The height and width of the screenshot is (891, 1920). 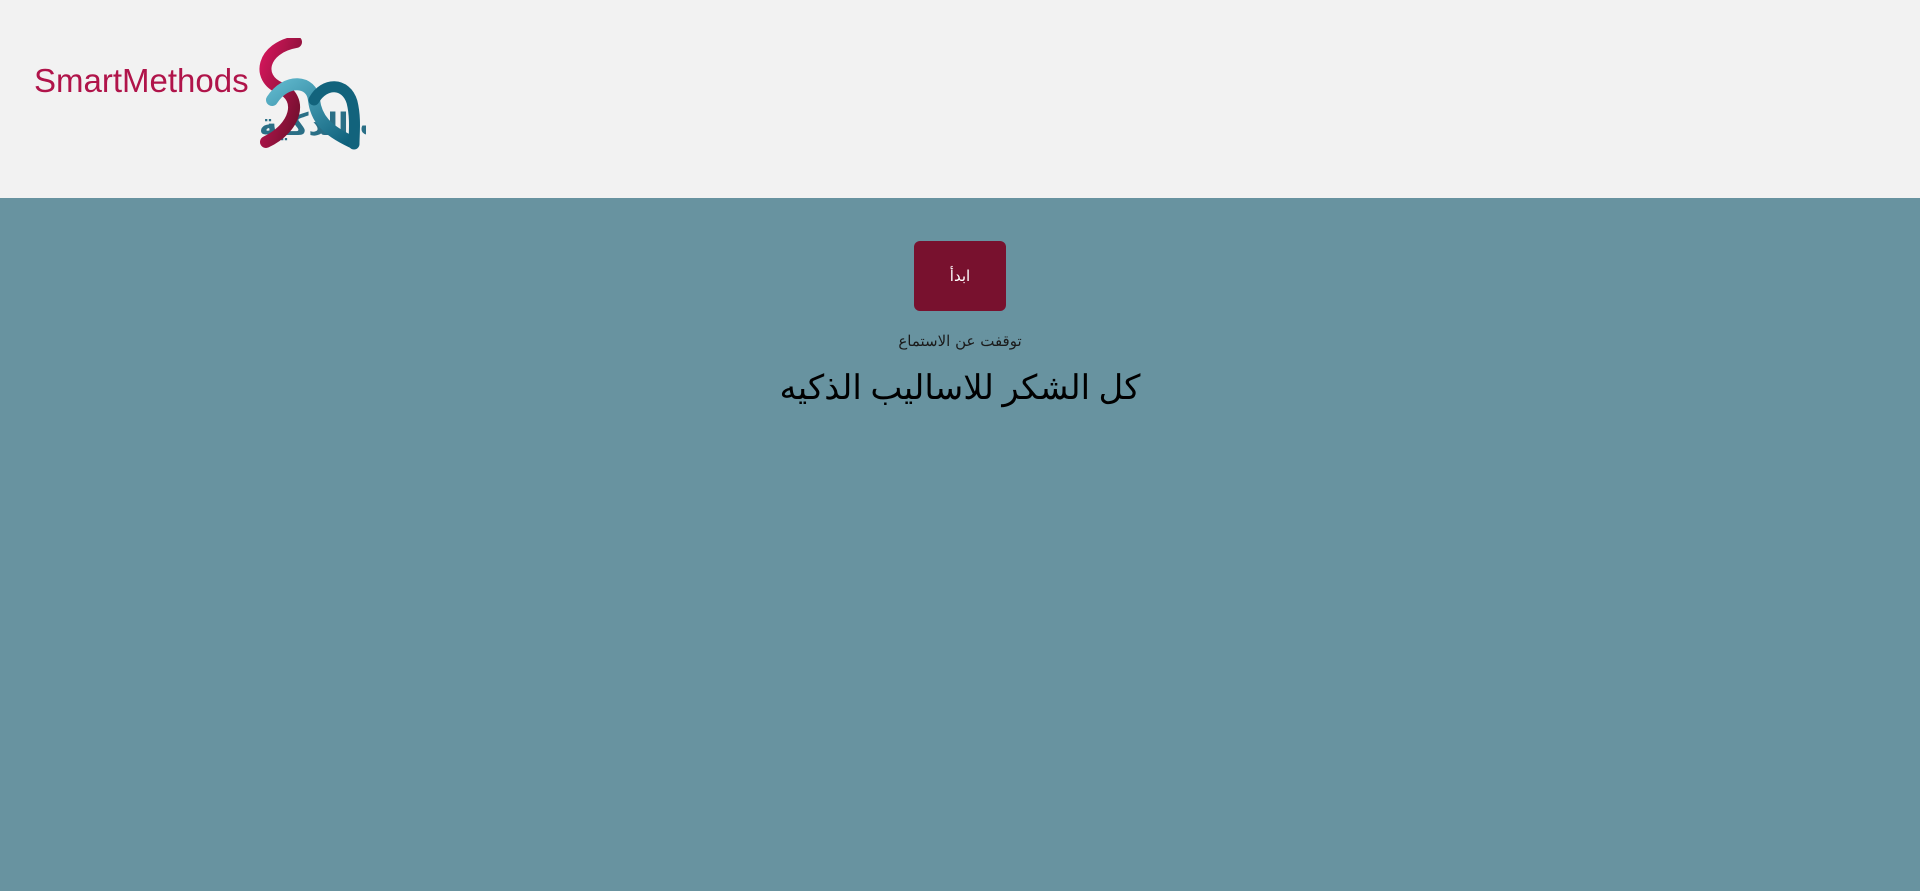 I want to click on start-button: ابدأ, so click(x=960, y=276).